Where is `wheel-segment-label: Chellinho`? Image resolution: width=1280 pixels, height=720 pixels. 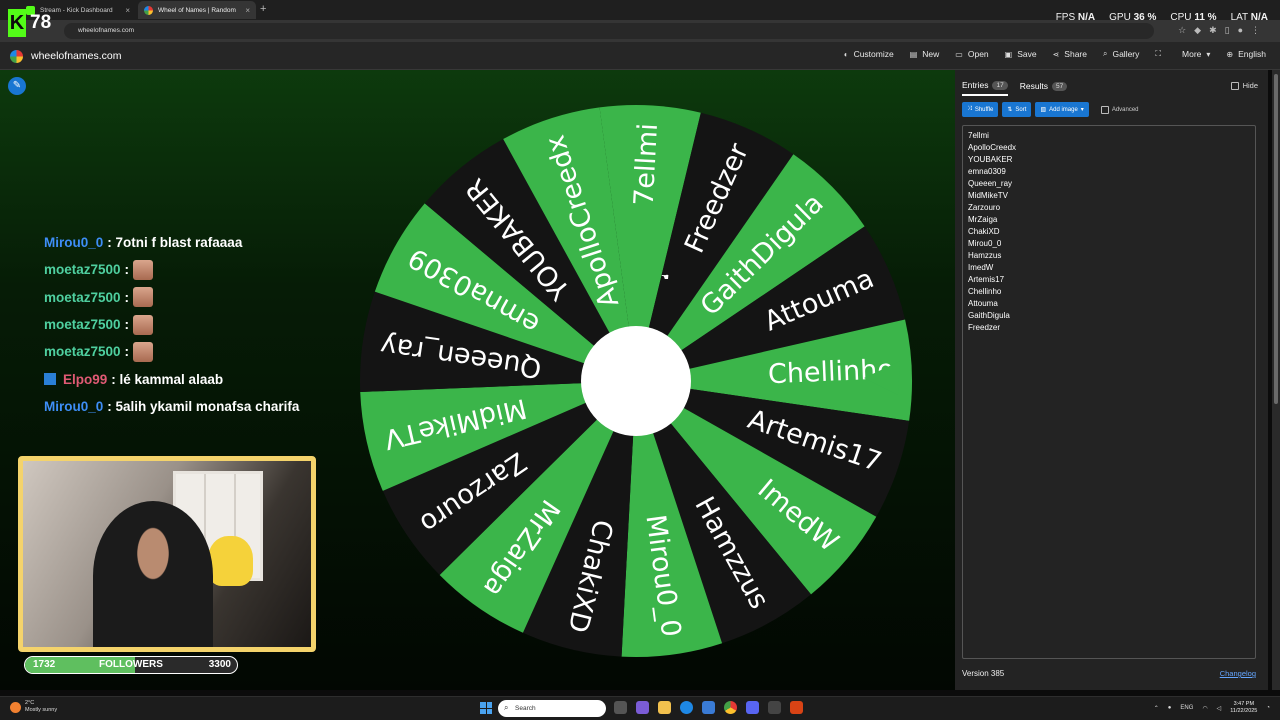
wheel-segment-label: Chellinho is located at coordinates (830, 372).